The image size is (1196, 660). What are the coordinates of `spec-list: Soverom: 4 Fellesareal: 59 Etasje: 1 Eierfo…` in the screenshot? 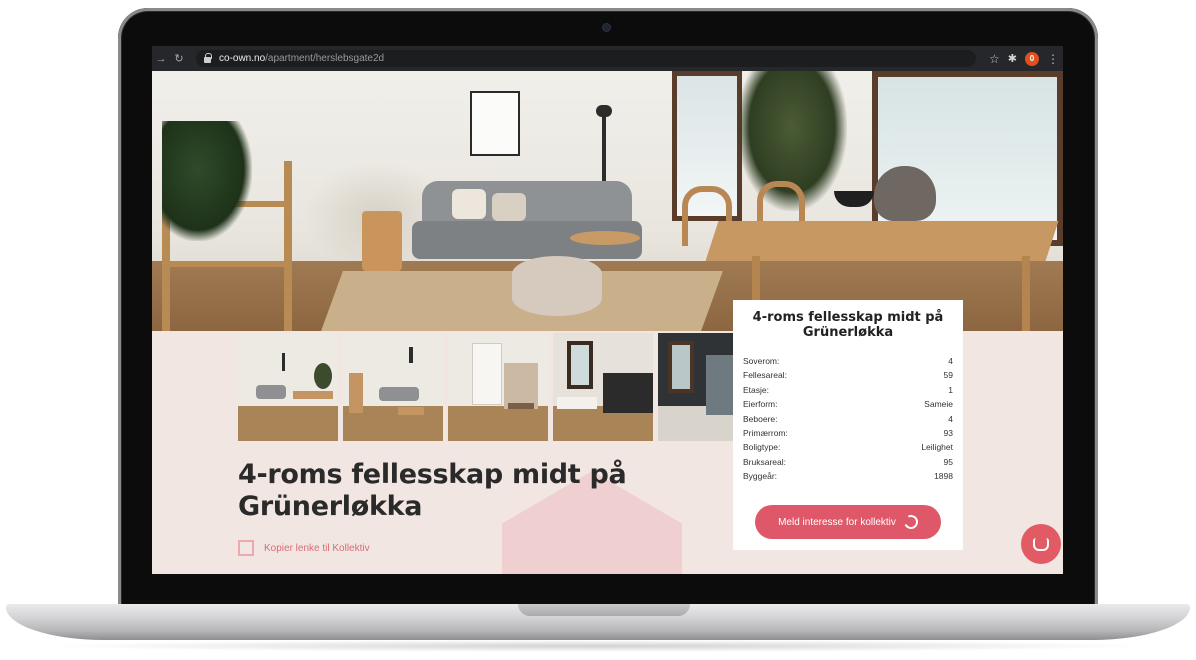 It's located at (848, 419).